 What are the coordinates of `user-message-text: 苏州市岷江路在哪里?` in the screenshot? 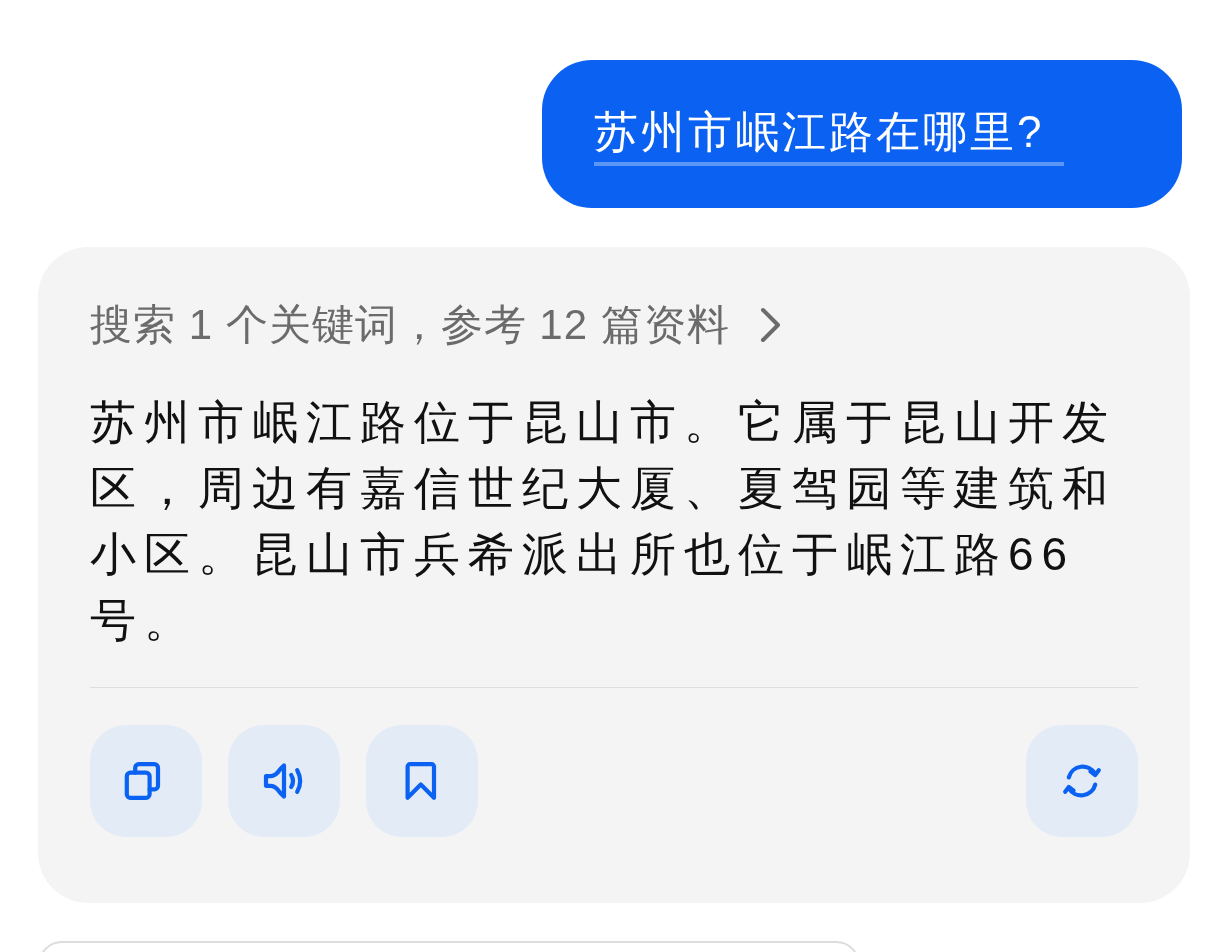 It's located at (829, 134).